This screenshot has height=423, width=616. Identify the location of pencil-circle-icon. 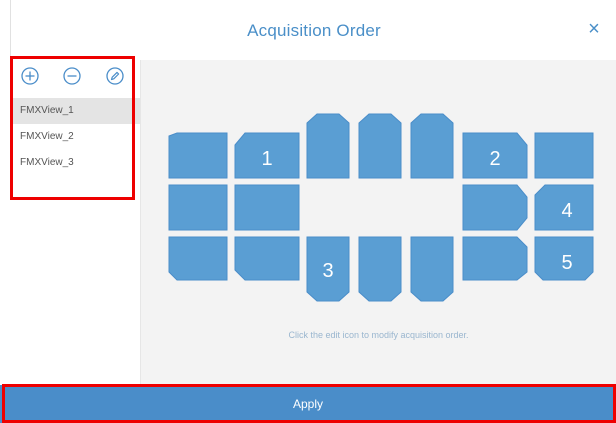
(115, 76).